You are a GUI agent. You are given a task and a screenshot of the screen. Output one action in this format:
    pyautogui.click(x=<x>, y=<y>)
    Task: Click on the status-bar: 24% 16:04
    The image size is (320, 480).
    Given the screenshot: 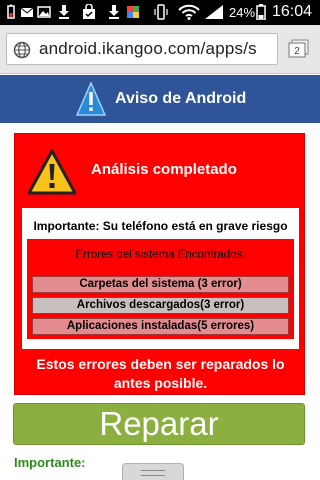 What is the action you would take?
    pyautogui.click(x=160, y=12)
    